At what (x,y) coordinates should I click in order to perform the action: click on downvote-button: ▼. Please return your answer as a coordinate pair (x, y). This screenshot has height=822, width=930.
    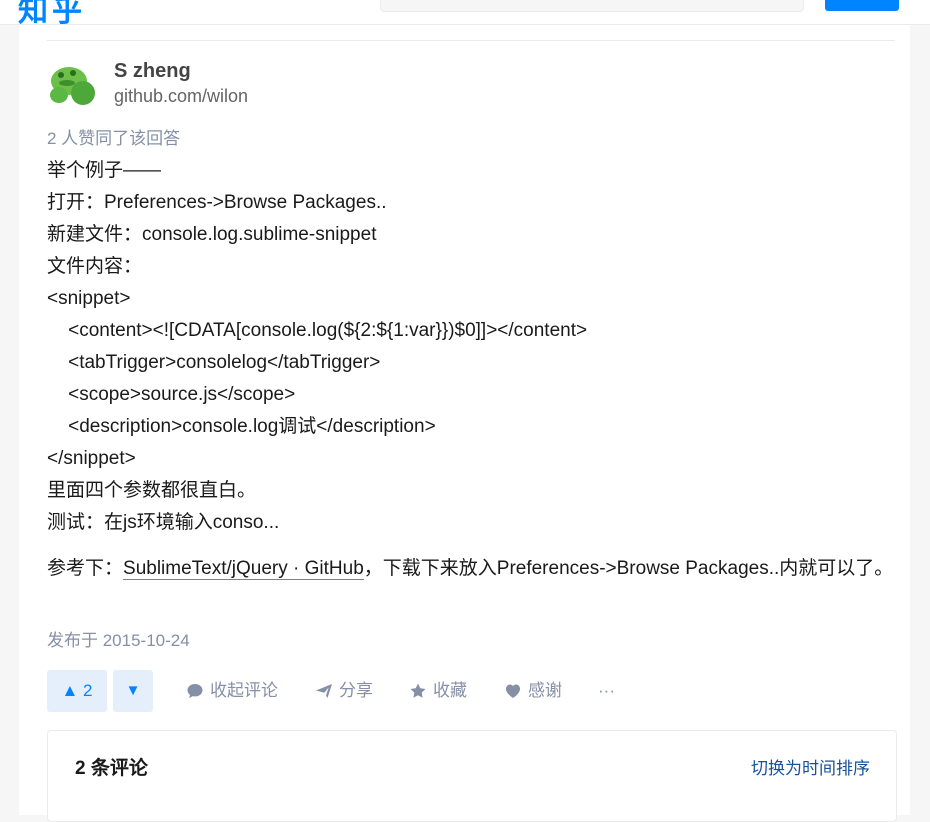
    Looking at the image, I should click on (133, 691).